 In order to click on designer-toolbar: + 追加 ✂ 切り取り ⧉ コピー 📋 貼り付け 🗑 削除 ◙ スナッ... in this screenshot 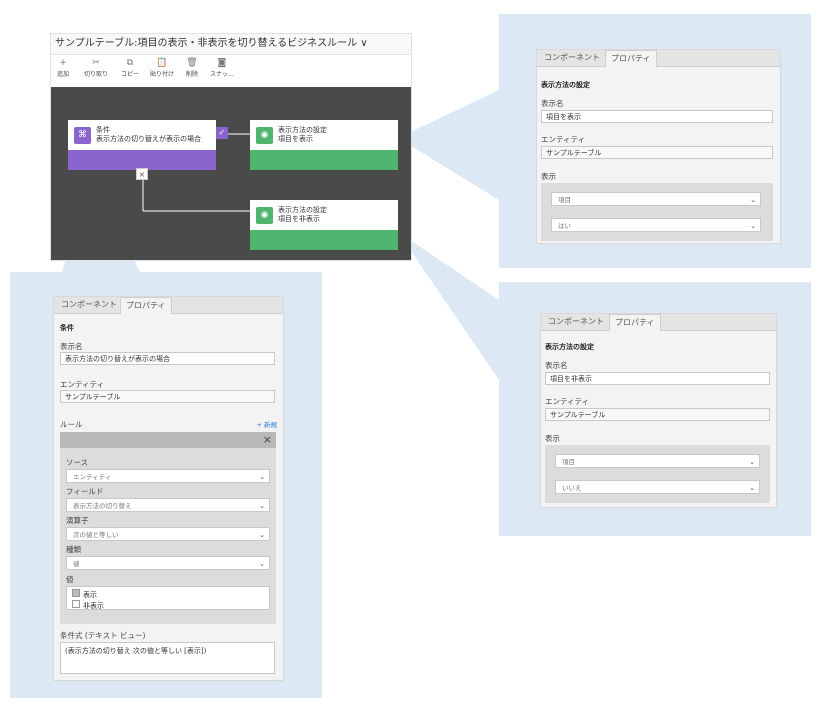, I will do `click(231, 71)`.